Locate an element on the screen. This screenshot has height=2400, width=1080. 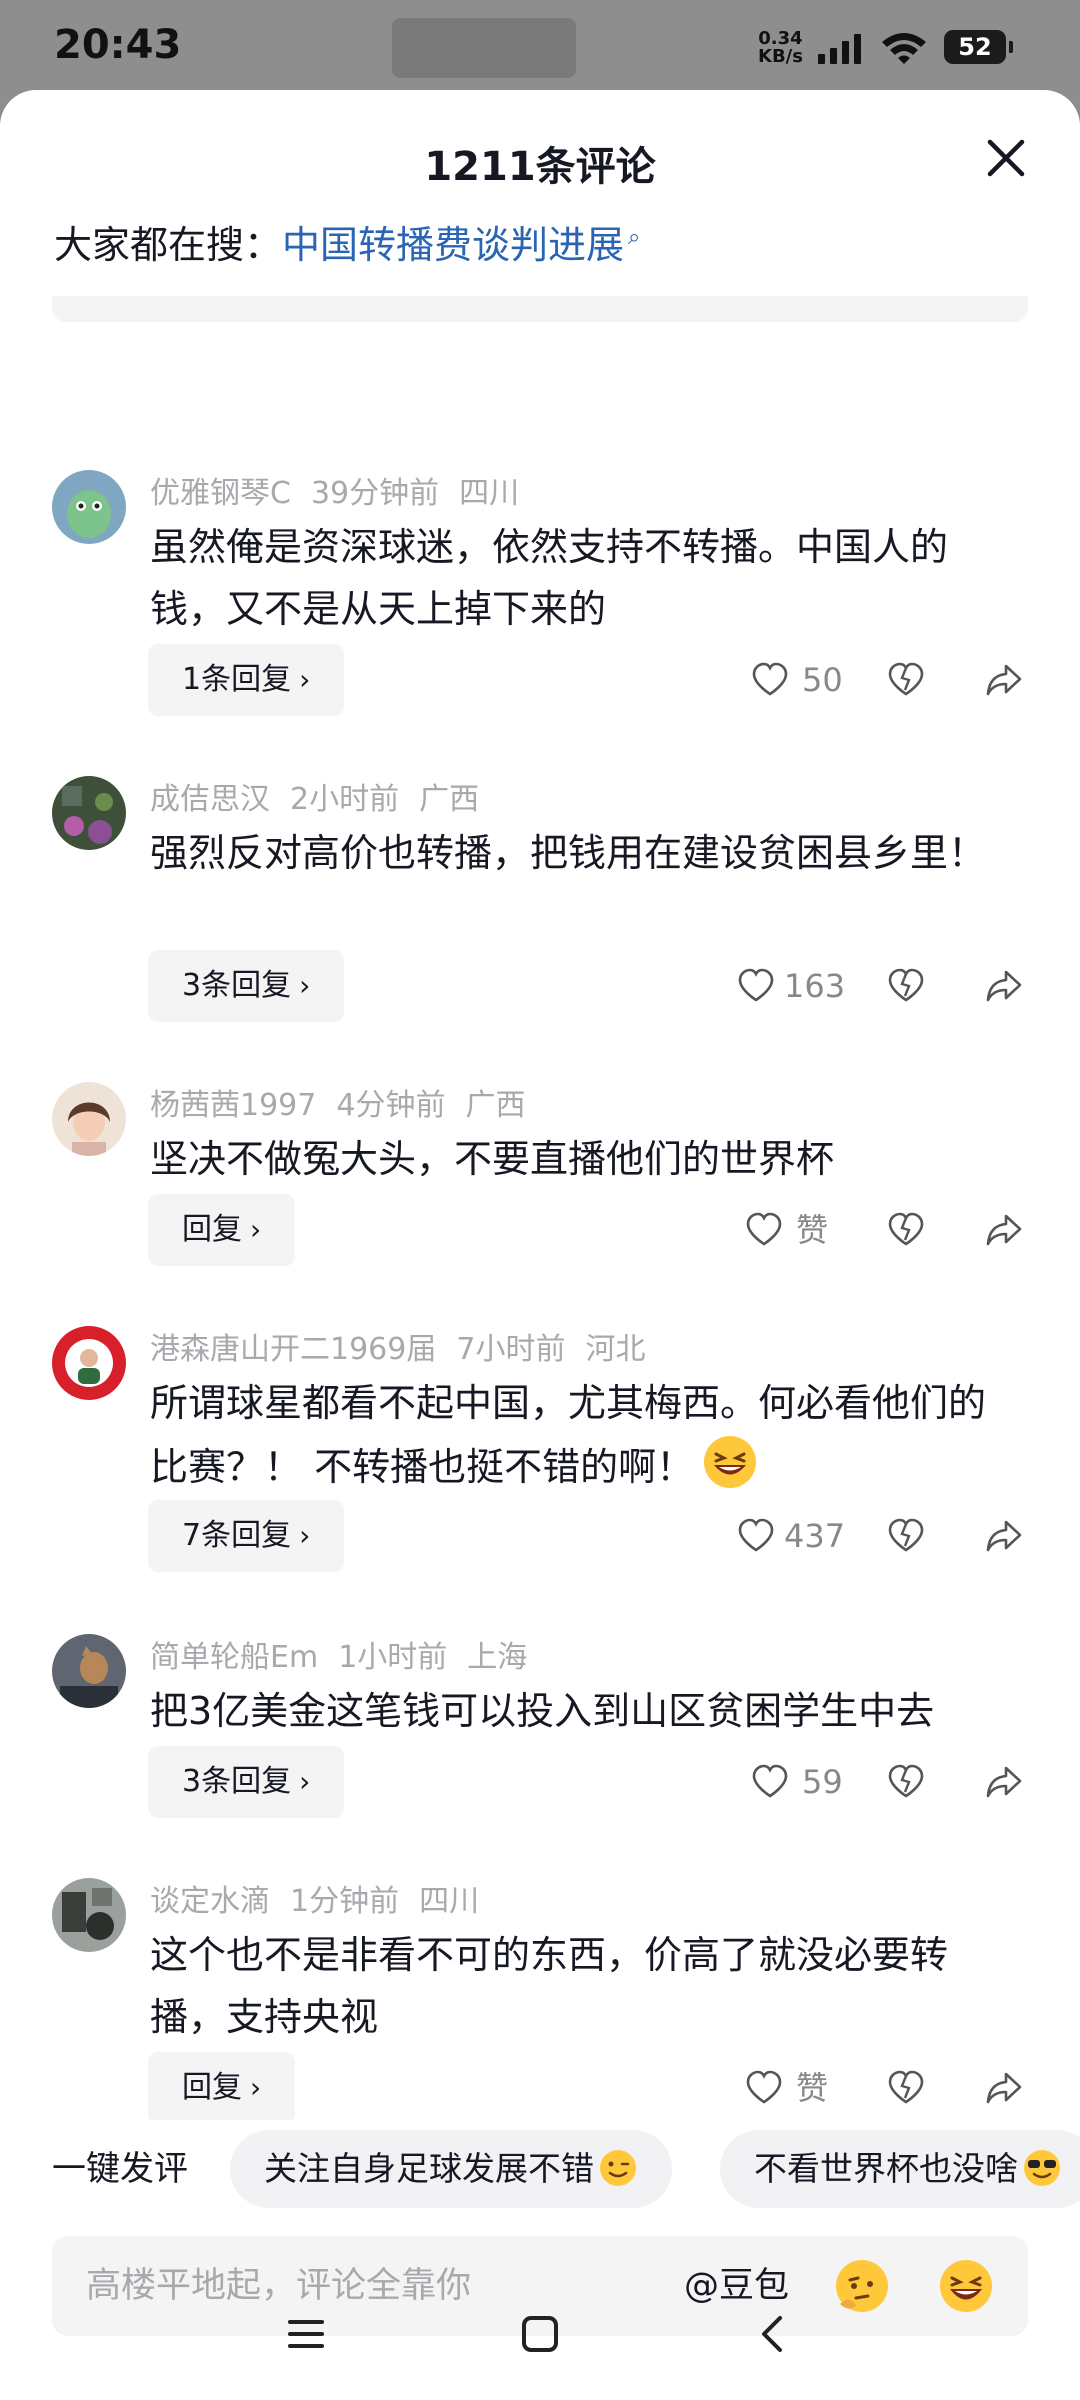
reply-count-label: 1条回复 is located at coordinates (237, 679).